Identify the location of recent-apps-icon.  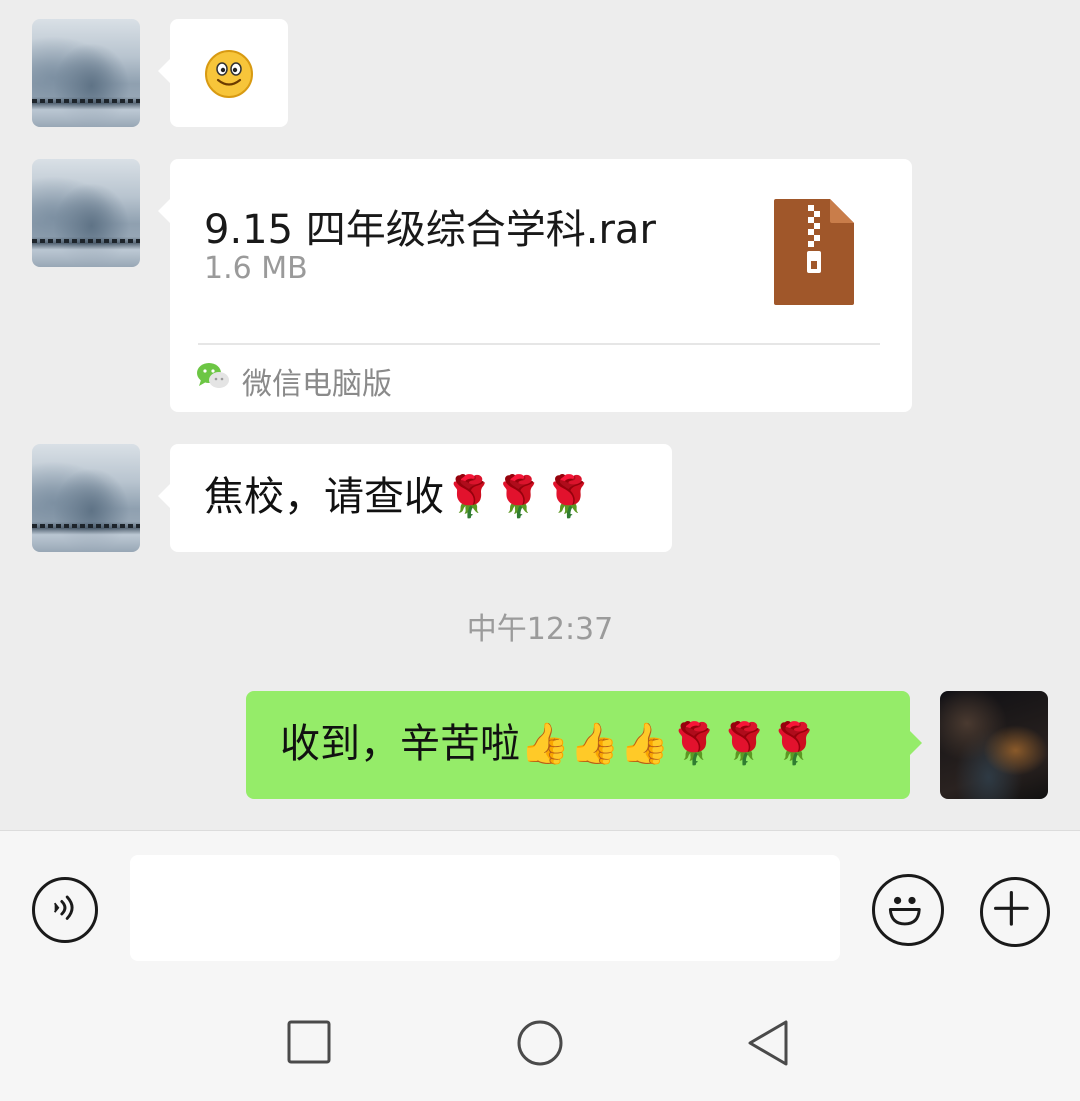
(309, 1042).